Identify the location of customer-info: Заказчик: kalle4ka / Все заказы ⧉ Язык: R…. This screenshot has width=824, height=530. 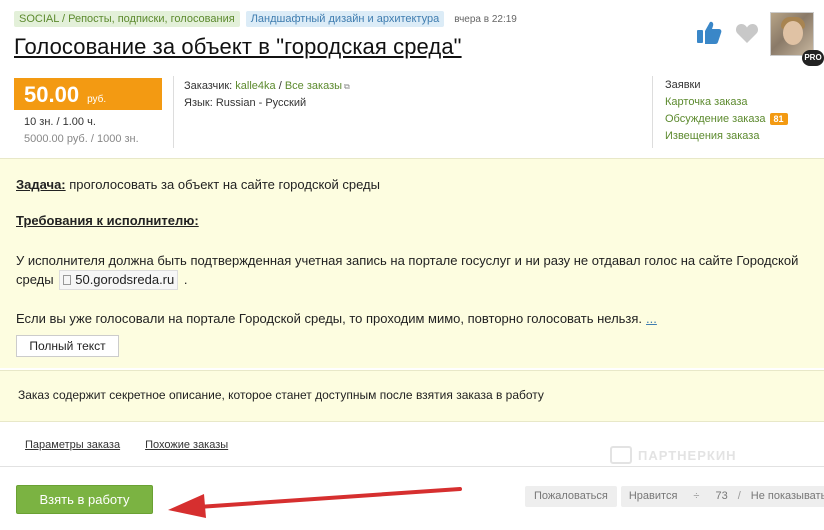
(267, 94).